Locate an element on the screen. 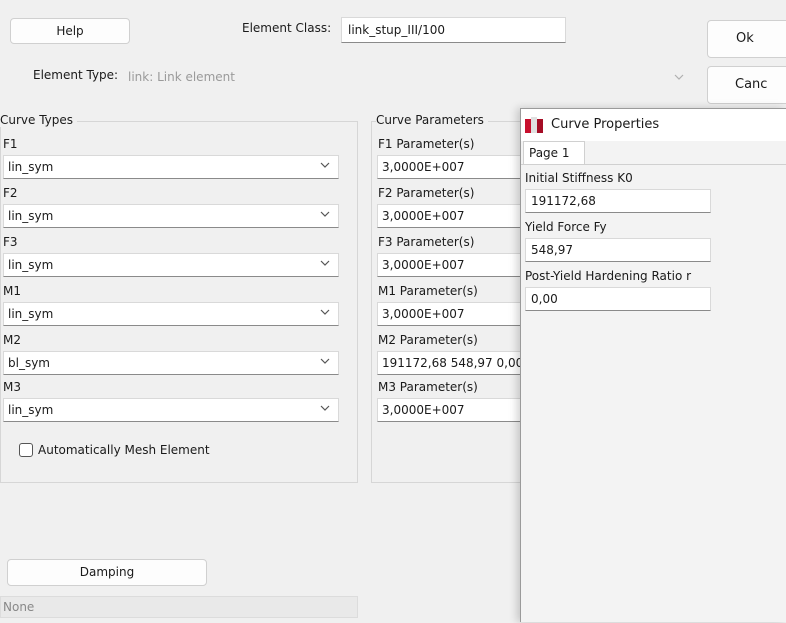  element-class-label: Element Class: is located at coordinates (287, 28).